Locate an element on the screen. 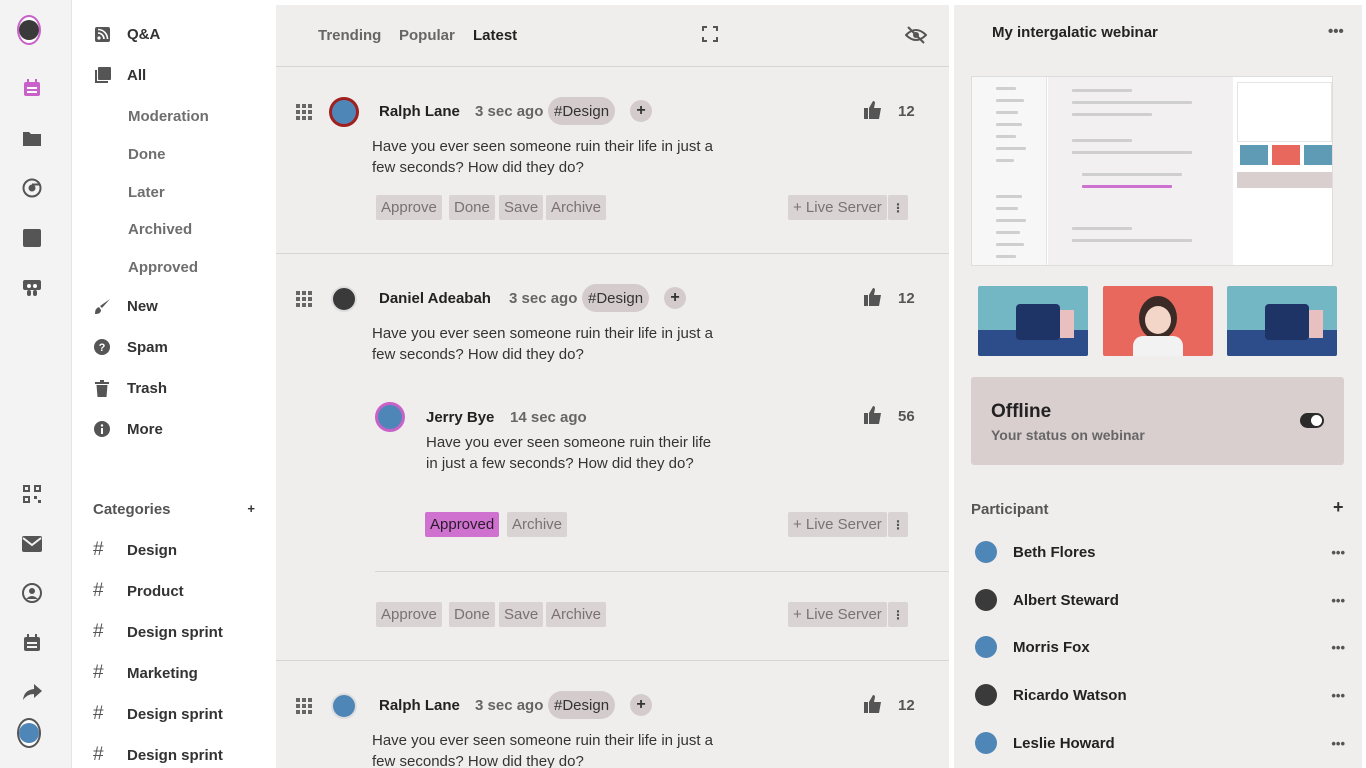  participant-row: Albert Steward ••• is located at coordinates (1160, 600).